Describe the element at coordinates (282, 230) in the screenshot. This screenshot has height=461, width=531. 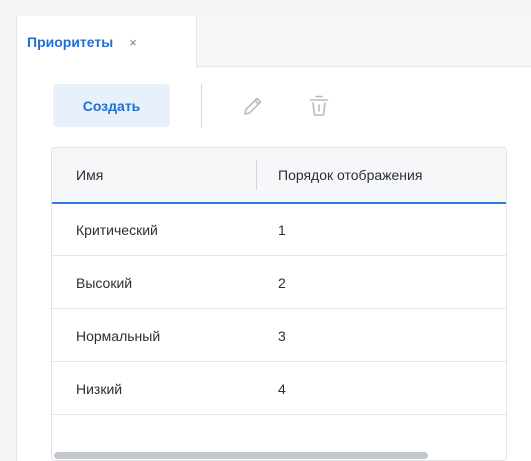
I see `cell-order: 1` at that location.